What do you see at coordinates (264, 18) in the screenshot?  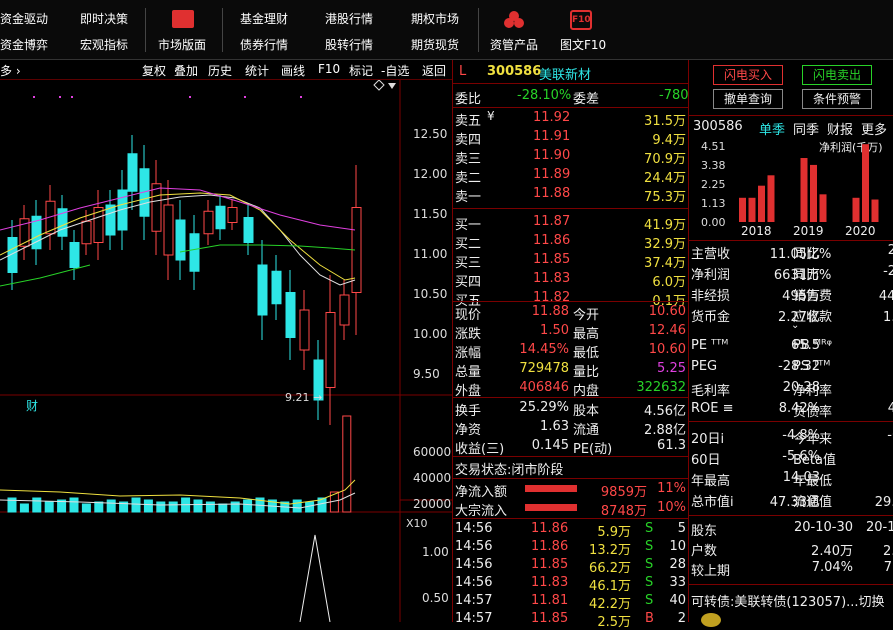 I see `toolbar-item-fund: 基金理财` at bounding box center [264, 18].